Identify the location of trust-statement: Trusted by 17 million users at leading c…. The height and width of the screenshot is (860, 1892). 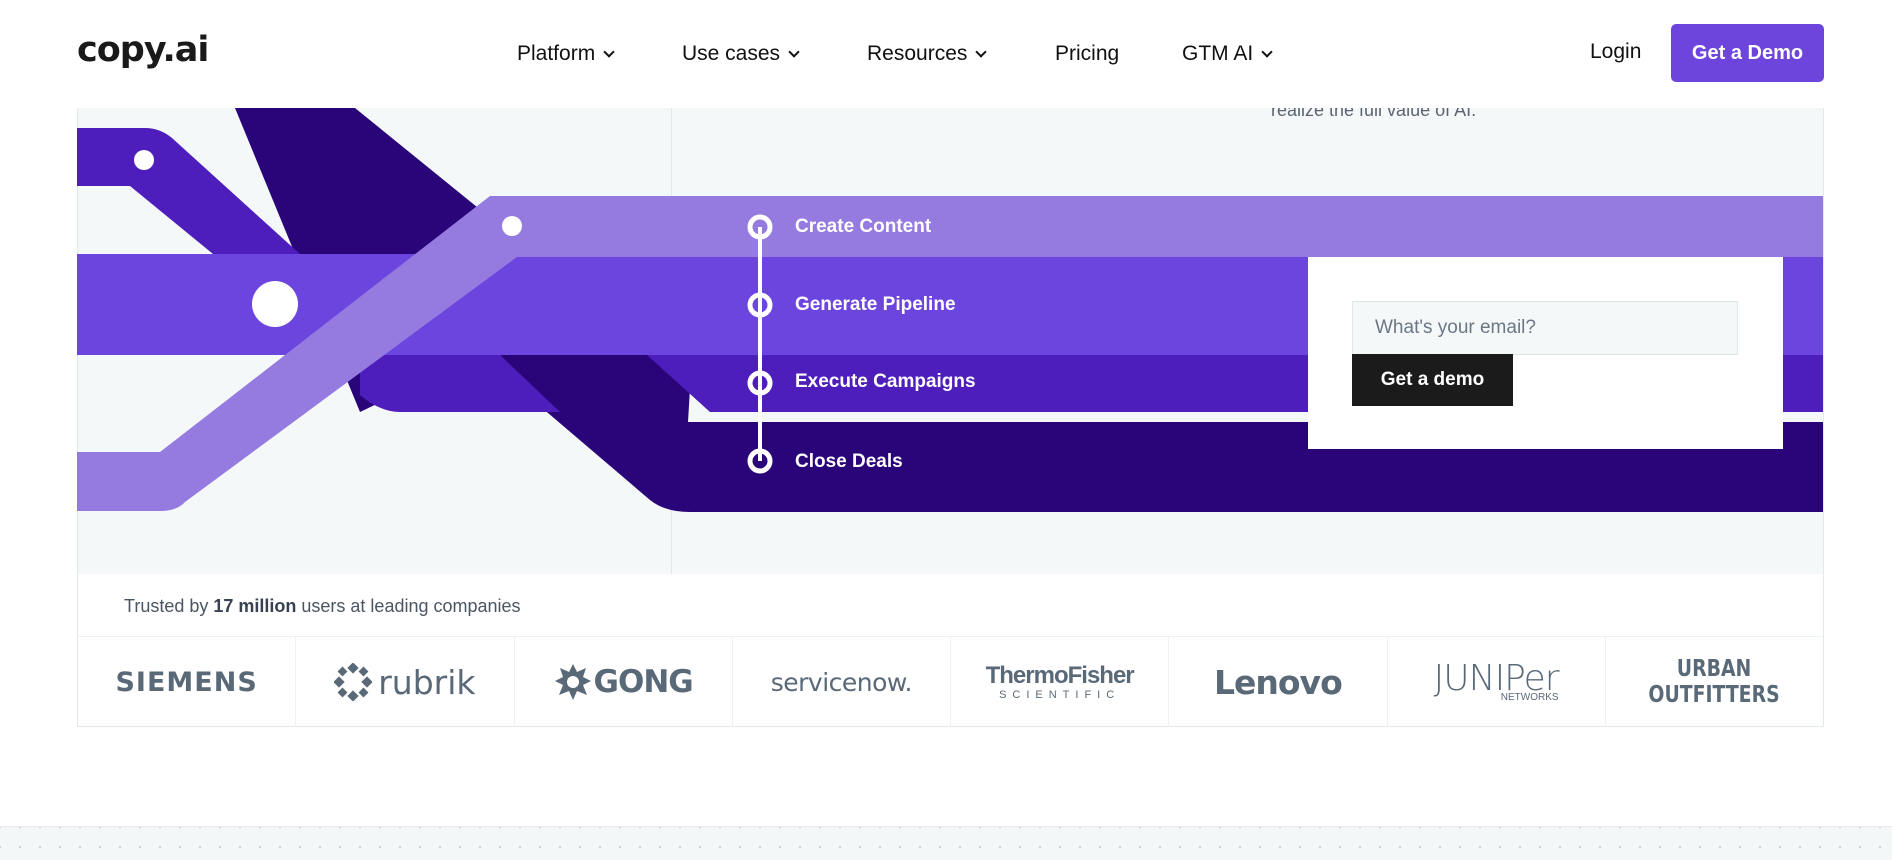
(322, 606).